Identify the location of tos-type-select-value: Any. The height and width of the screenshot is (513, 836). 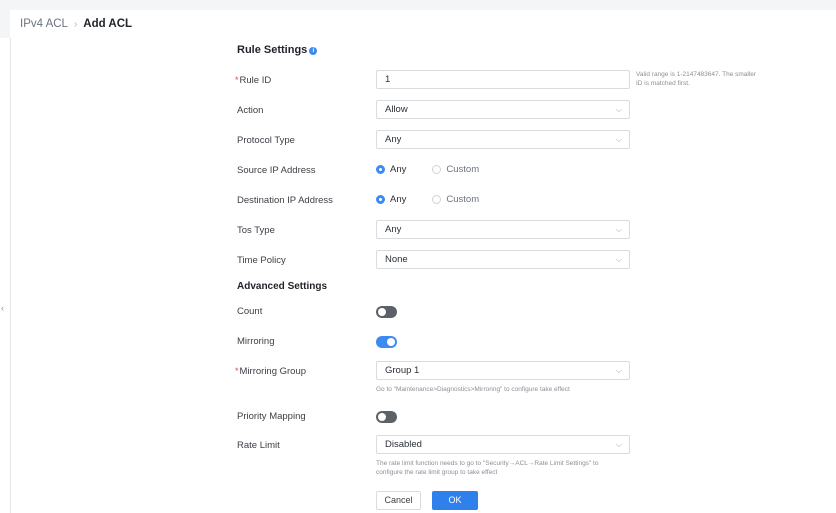
(393, 229).